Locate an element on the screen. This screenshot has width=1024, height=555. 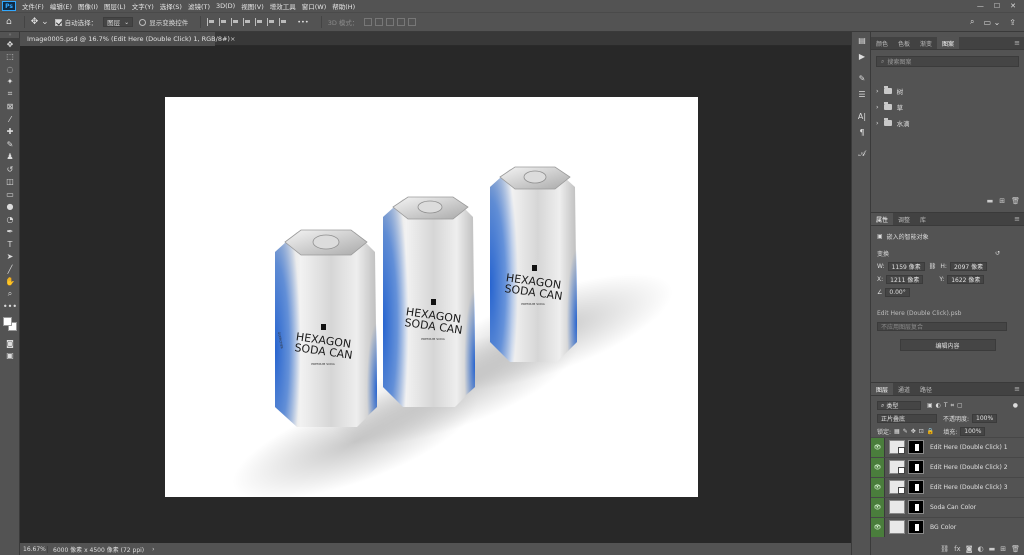
more-options-button: ••• is located at coordinates (303, 22).